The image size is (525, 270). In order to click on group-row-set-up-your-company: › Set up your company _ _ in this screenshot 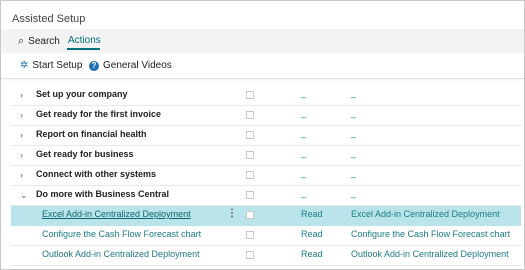, I will do `click(266, 96)`.